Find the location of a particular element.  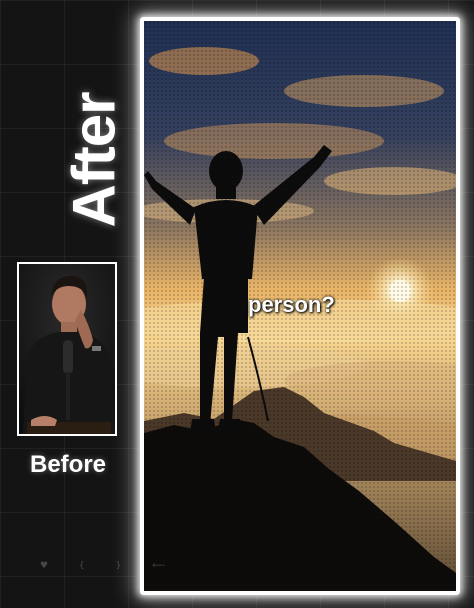

before-thumbnail is located at coordinates (67, 349).